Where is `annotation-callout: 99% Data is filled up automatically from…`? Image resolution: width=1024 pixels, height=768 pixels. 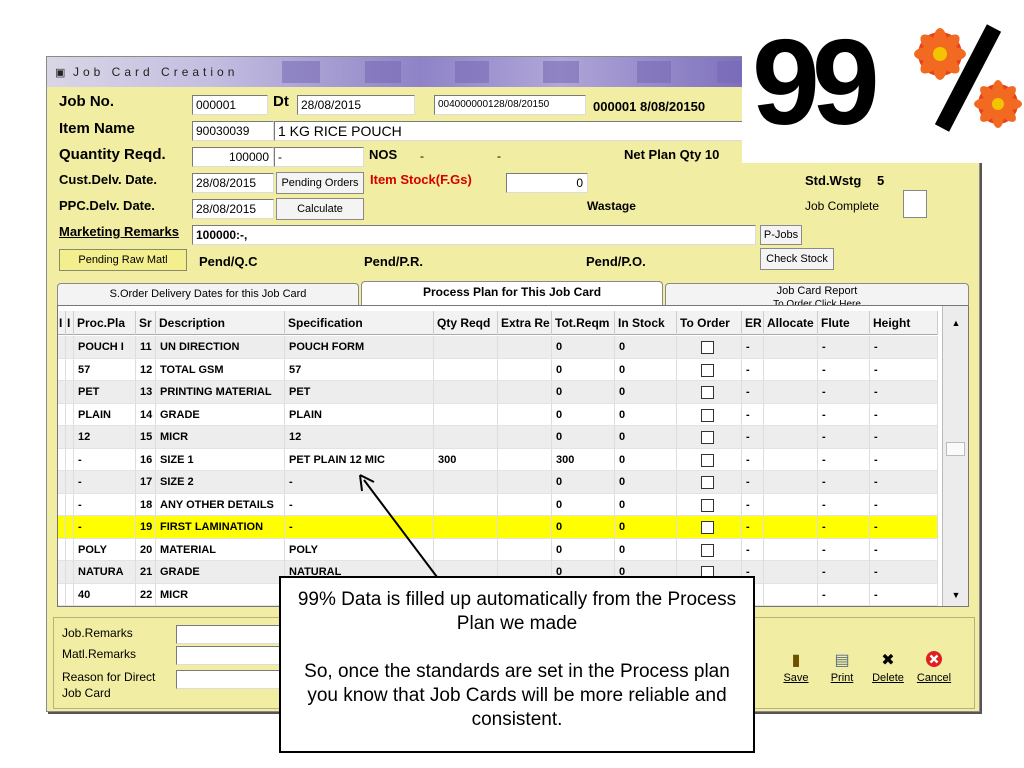 annotation-callout: 99% Data is filled up automatically from… is located at coordinates (517, 664).